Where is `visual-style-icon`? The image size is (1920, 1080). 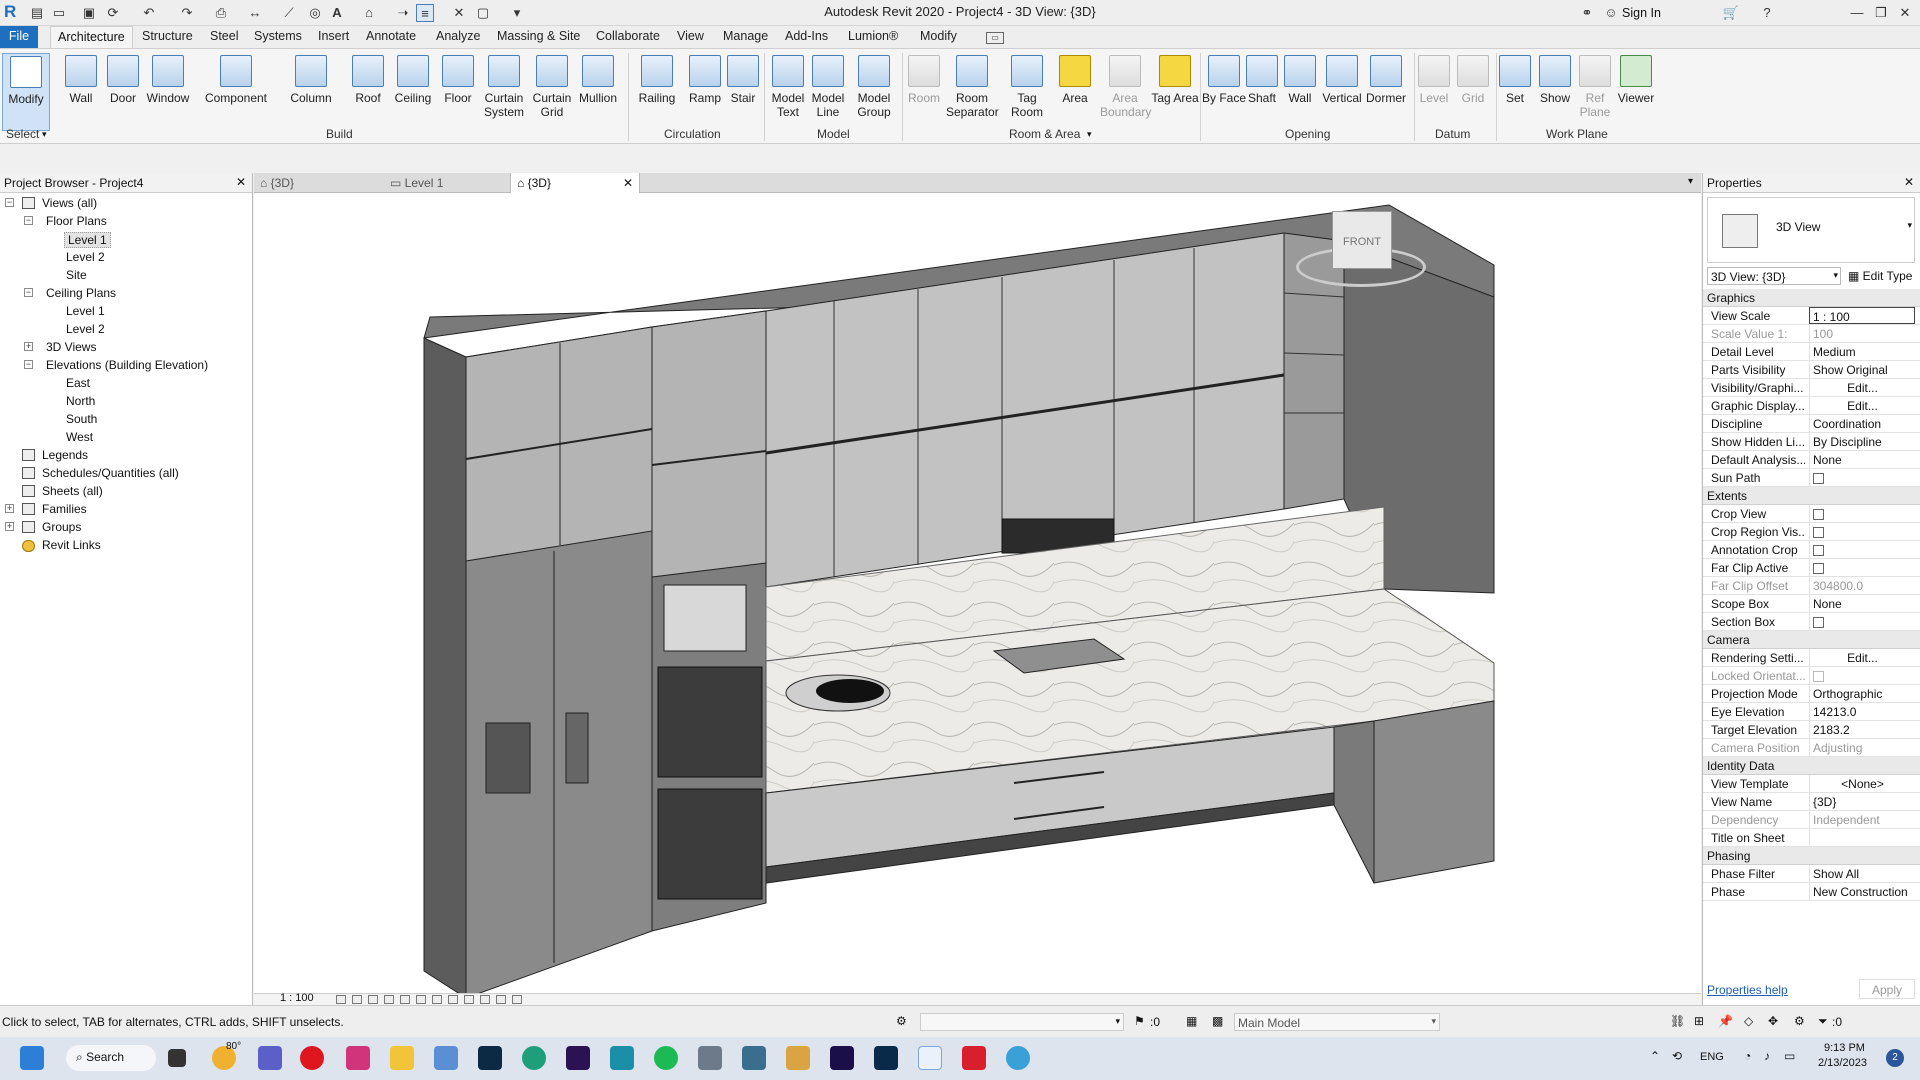 visual-style-icon is located at coordinates (357, 999).